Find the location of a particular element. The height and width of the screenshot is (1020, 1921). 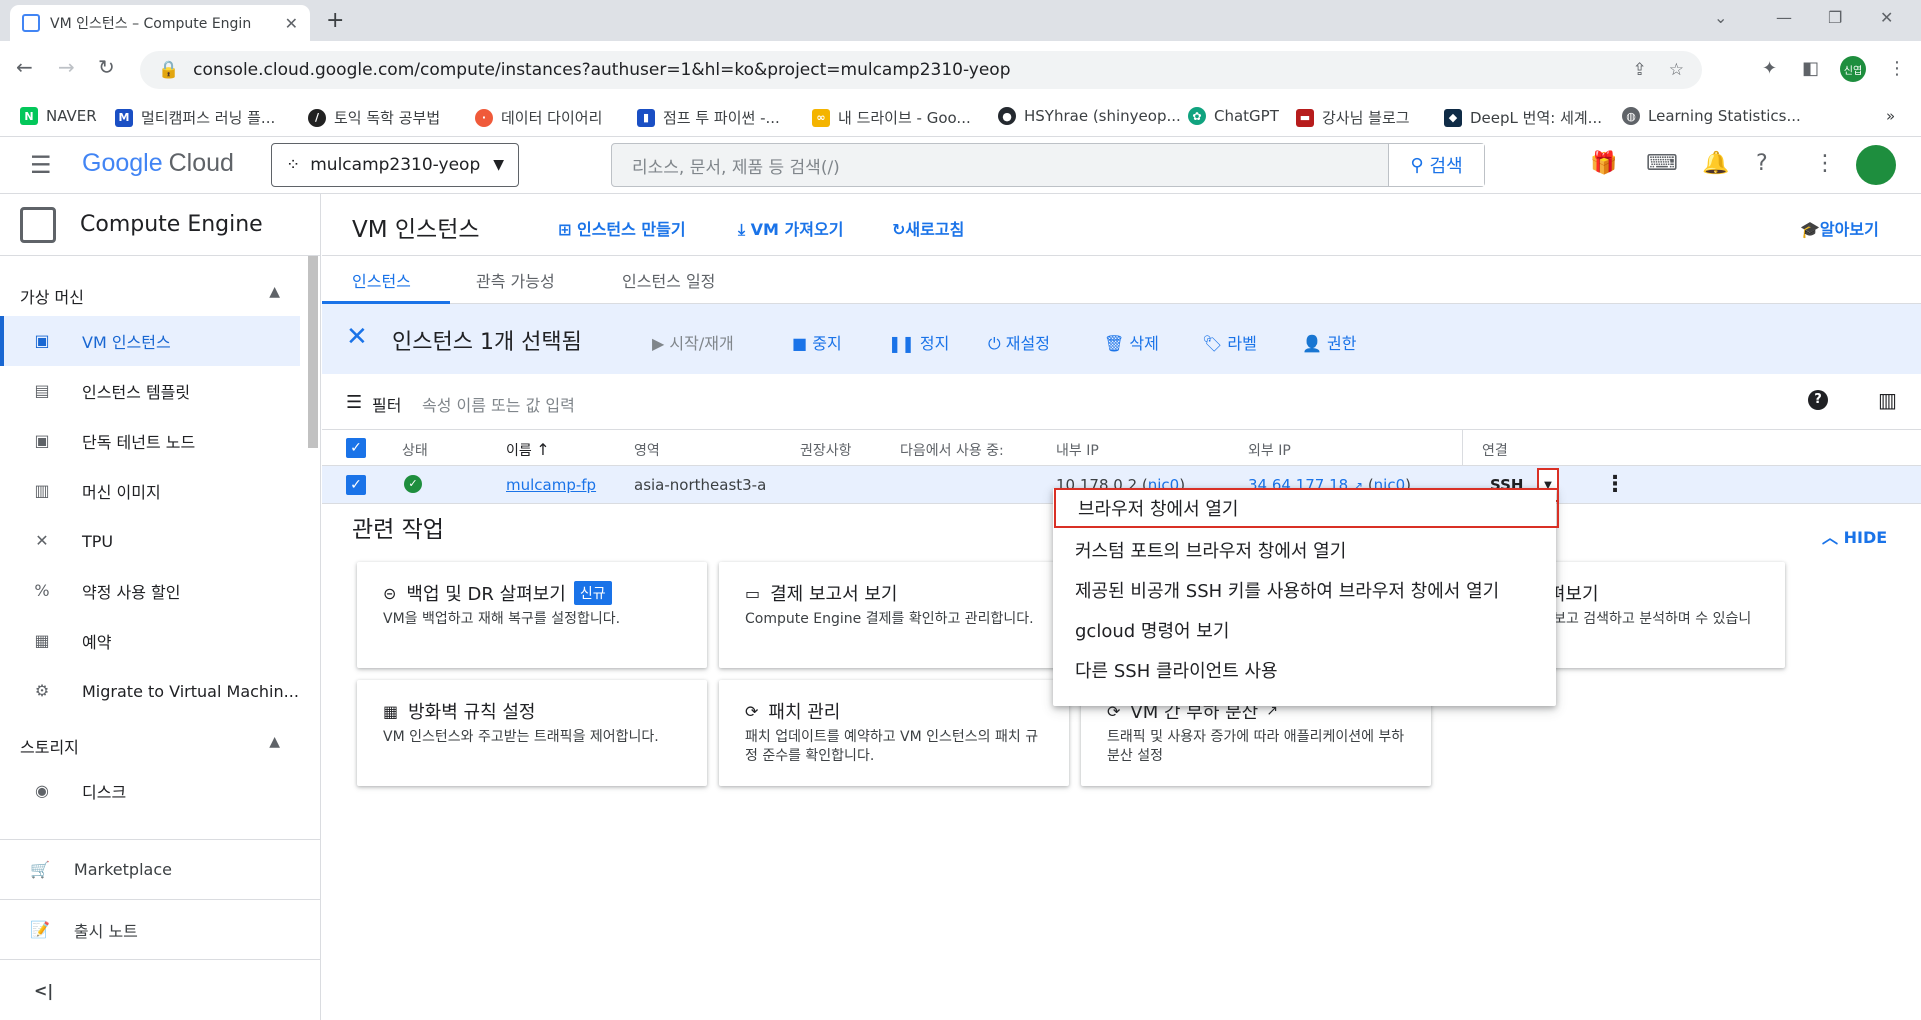

bookmark-star-icon: ☆ is located at coordinates (1676, 70).